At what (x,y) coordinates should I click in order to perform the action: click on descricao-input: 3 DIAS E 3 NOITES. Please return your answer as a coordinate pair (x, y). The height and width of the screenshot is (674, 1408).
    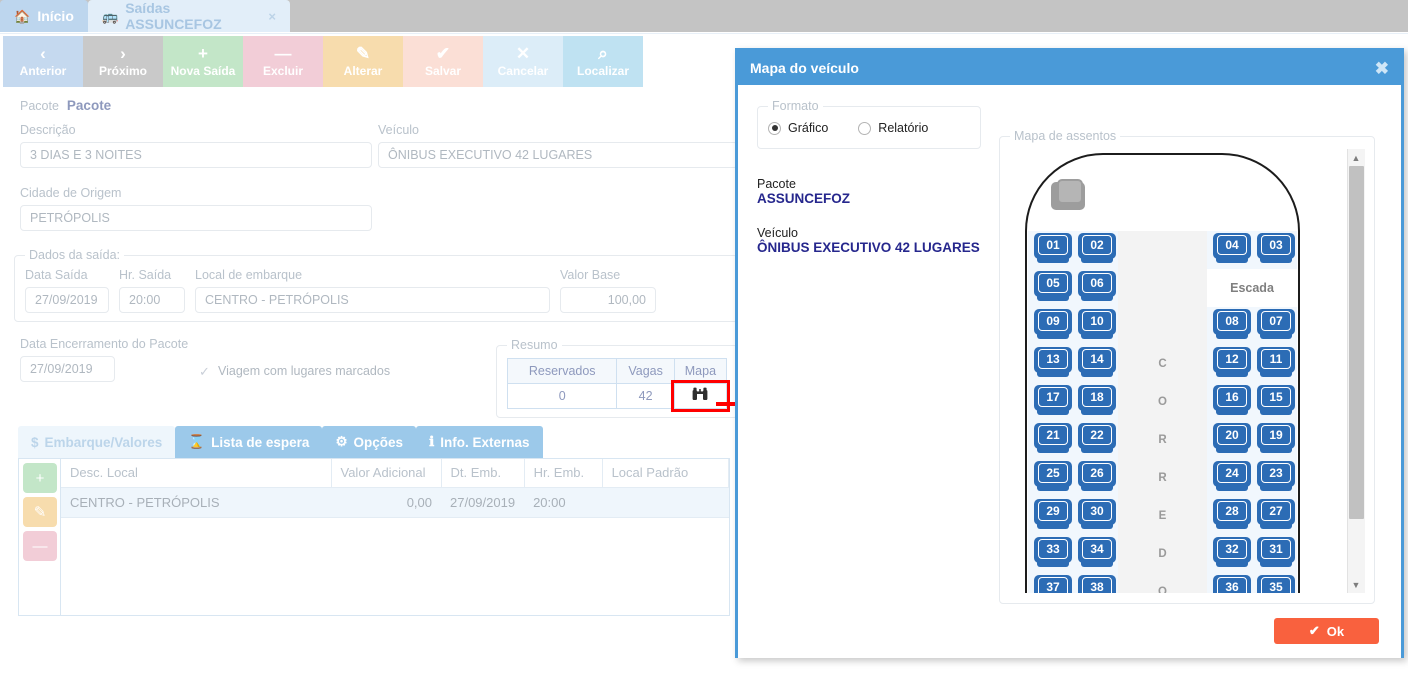
    Looking at the image, I should click on (196, 155).